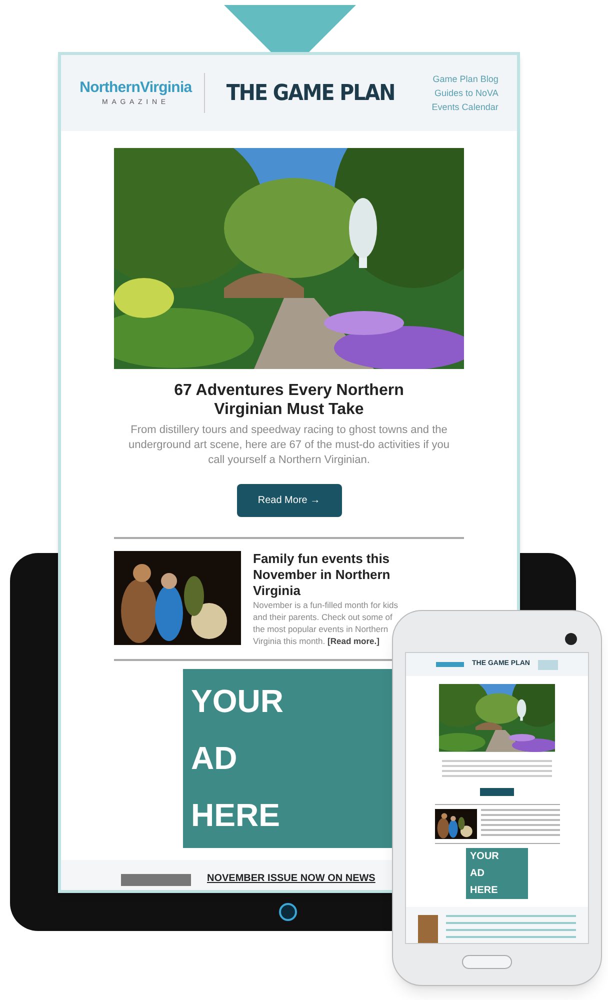  I want to click on header-link: Events Calendar, so click(465, 107).